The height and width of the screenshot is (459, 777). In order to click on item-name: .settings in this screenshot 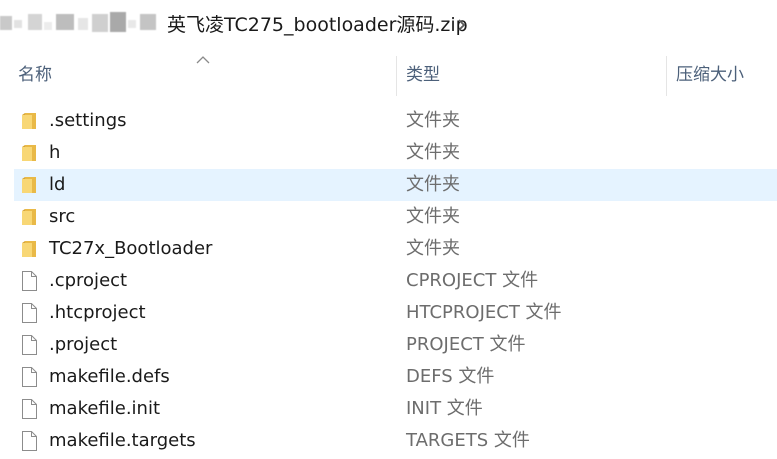, I will do `click(88, 120)`.